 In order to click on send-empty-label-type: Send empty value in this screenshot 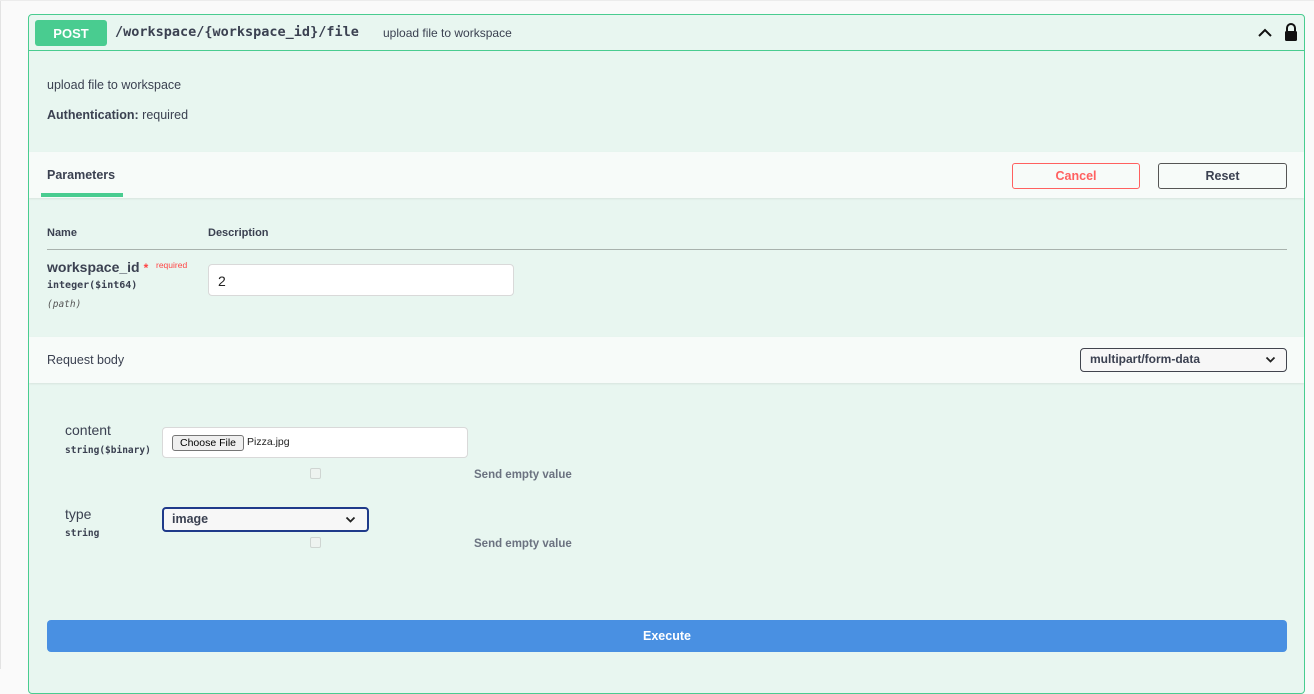, I will do `click(523, 544)`.